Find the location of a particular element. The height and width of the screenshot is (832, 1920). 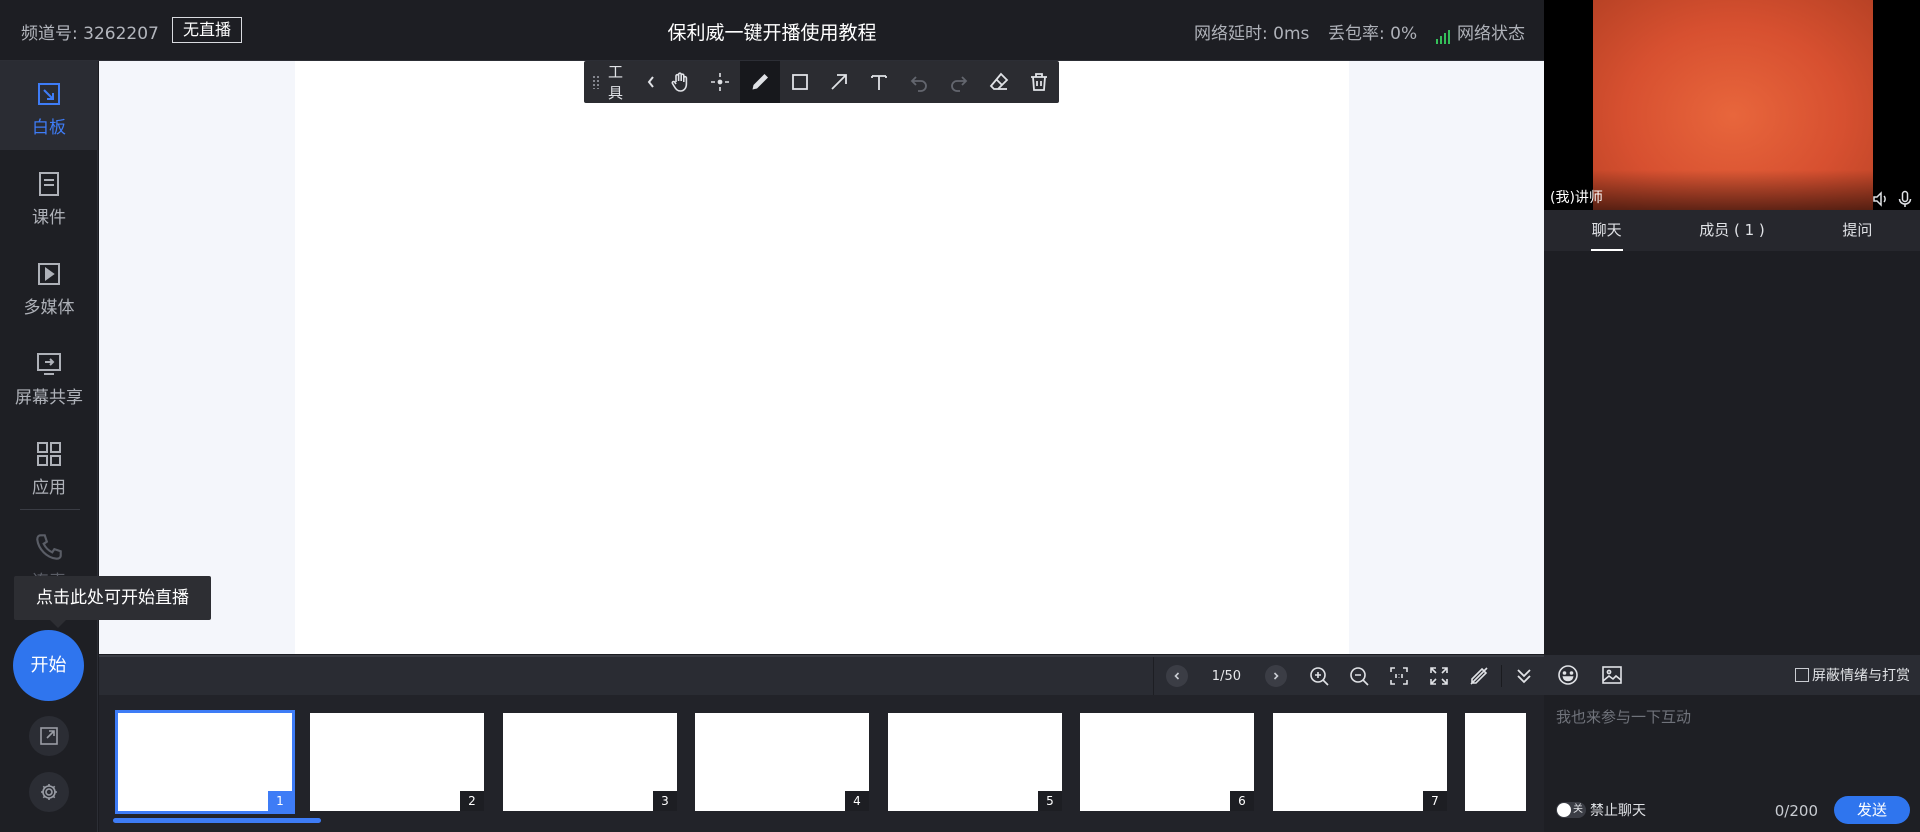

thumbnail-page: 3 is located at coordinates (590, 762).